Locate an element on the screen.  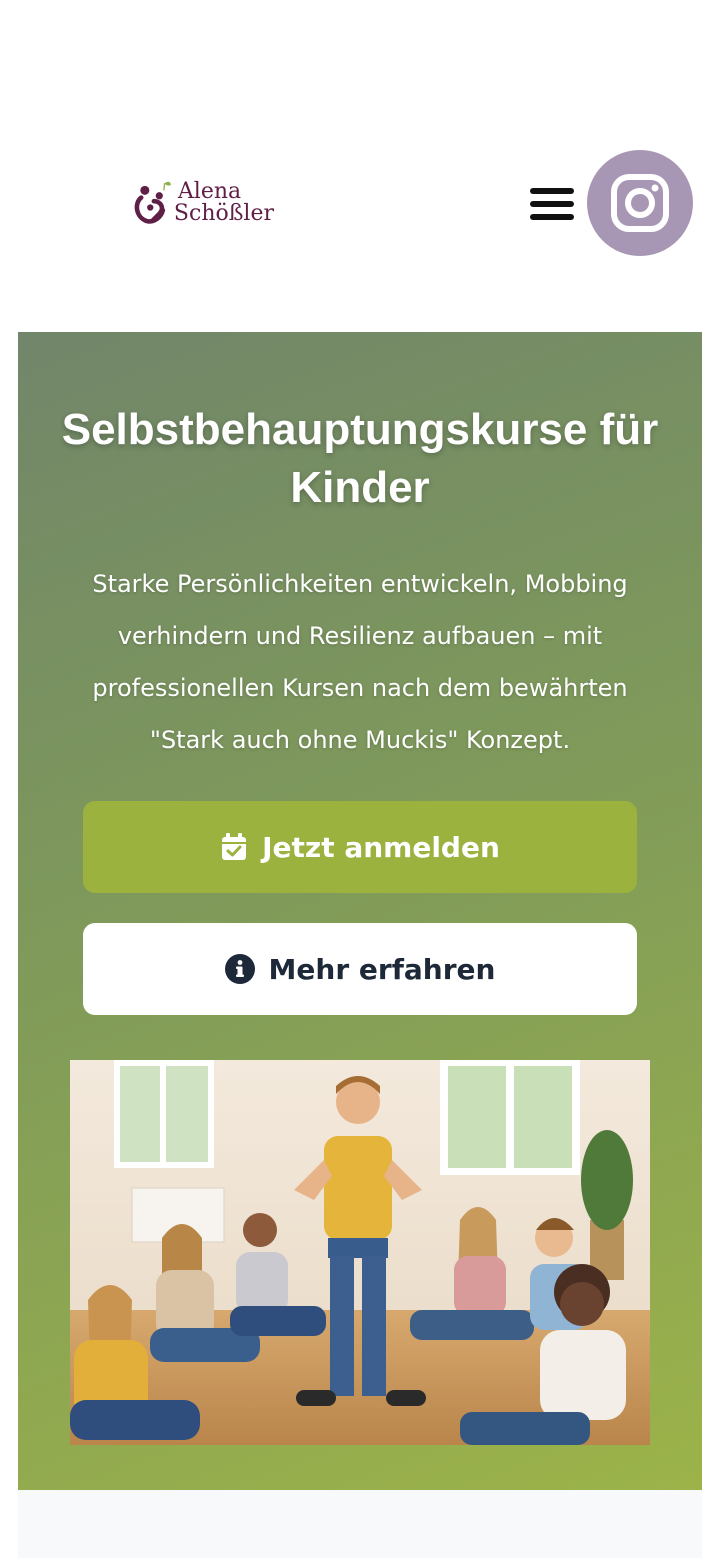
instagram-button is located at coordinates (640, 203).